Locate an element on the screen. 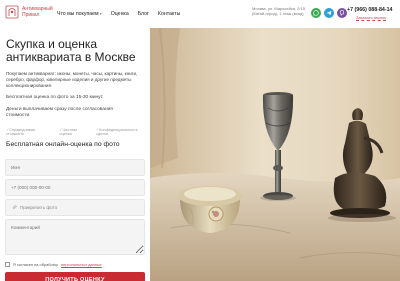 Image resolution: width=400 pixels, height=281 pixels. nav-item-blog: Блог is located at coordinates (143, 14).